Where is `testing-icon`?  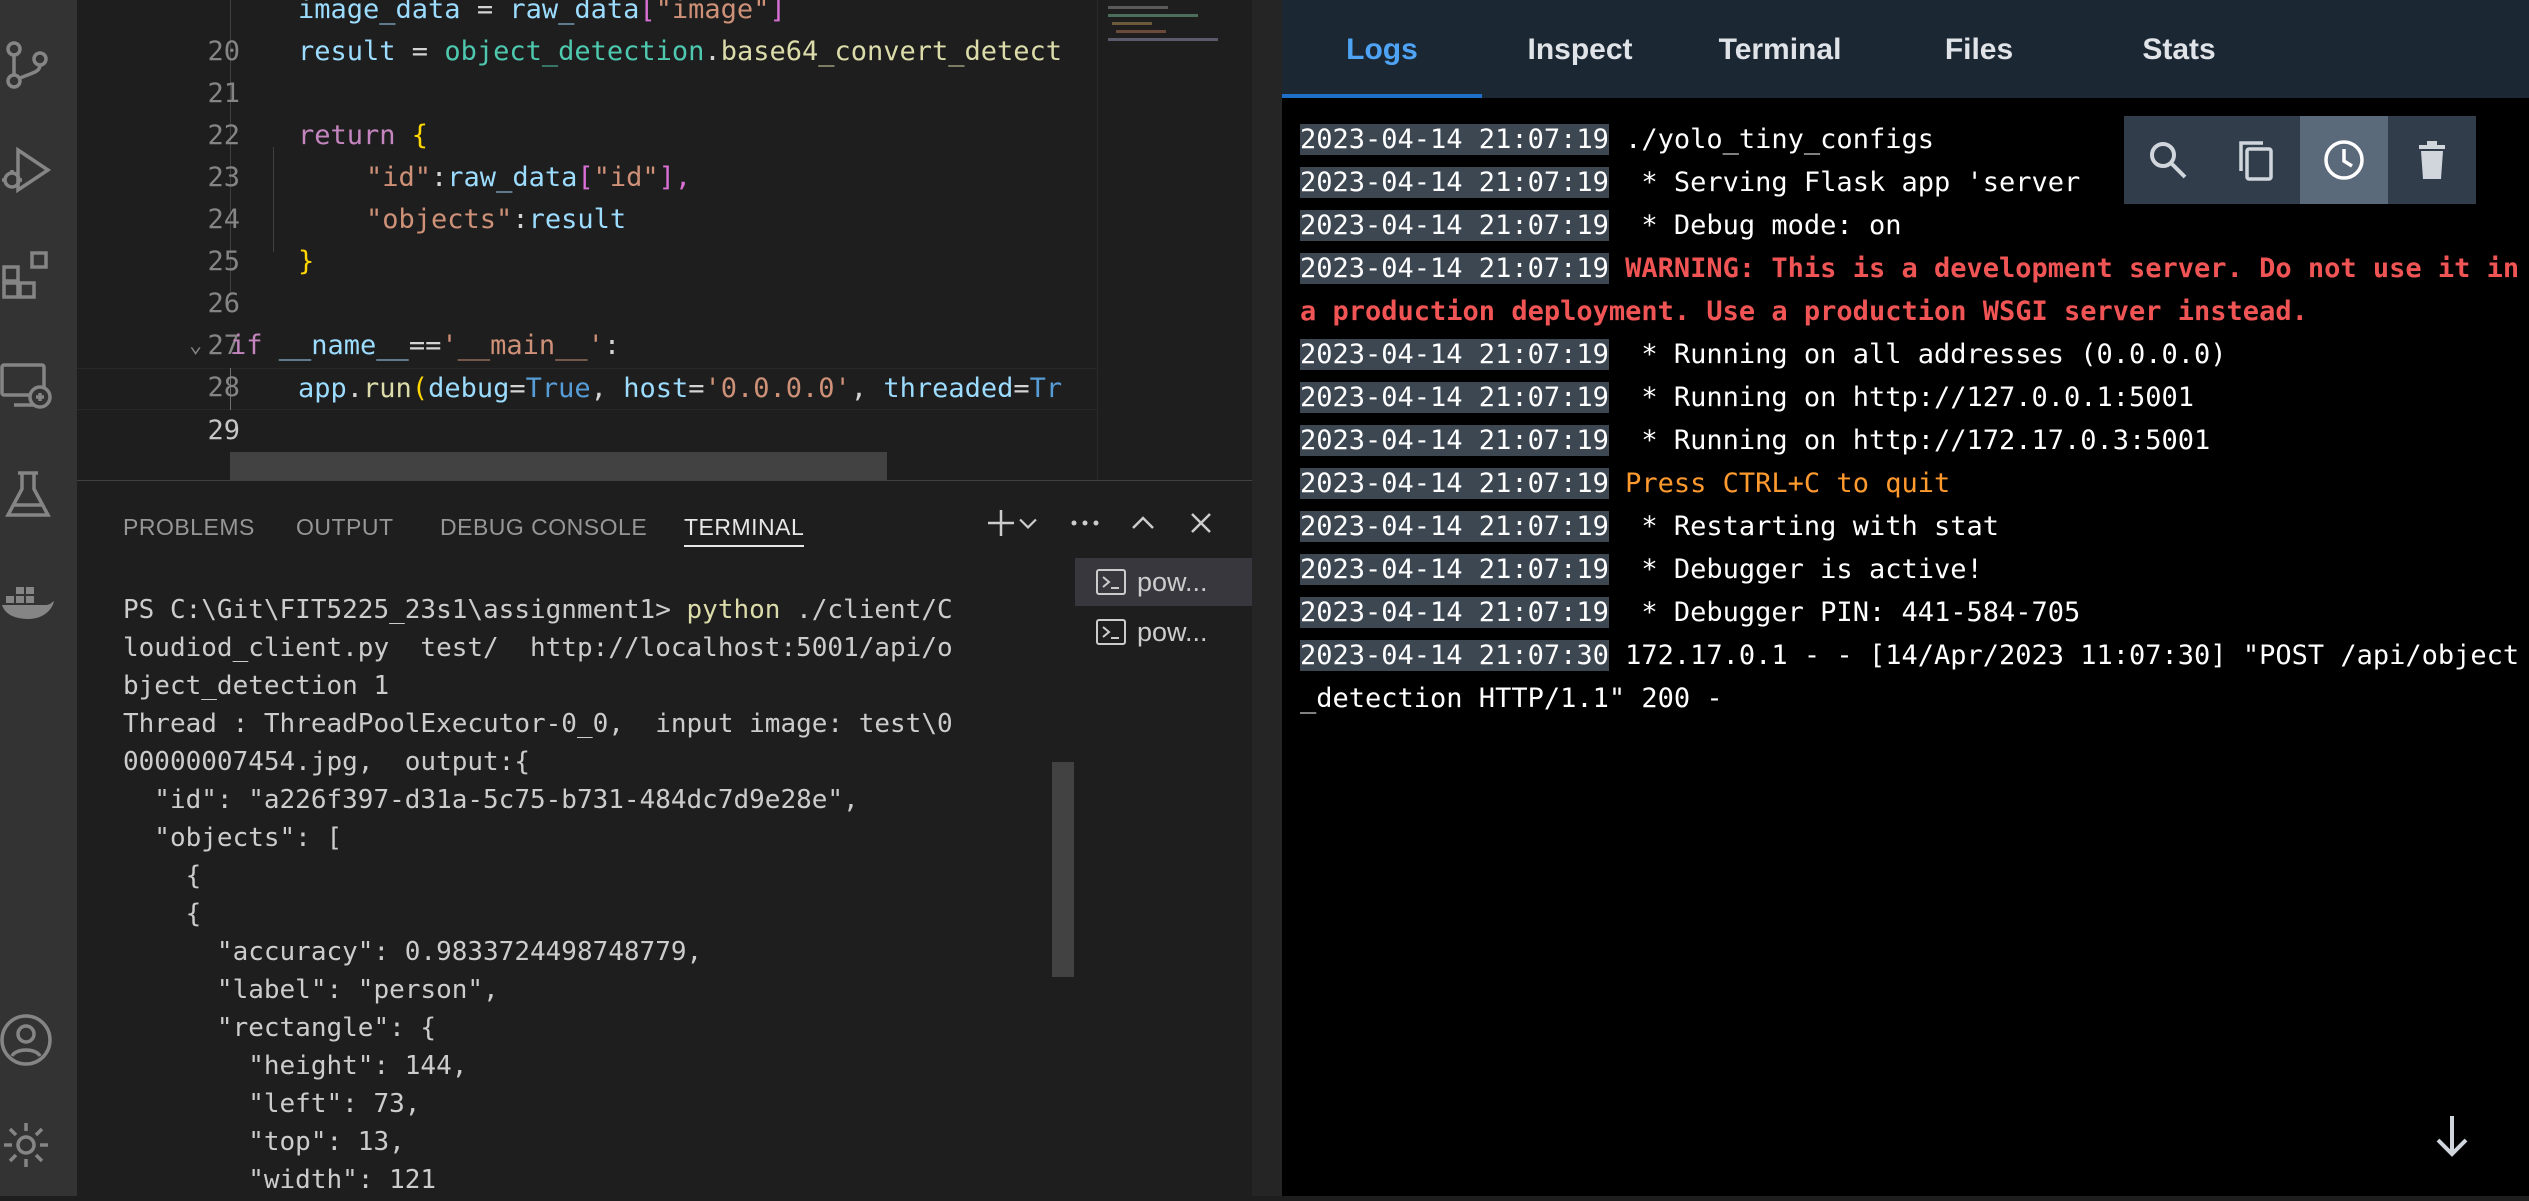
testing-icon is located at coordinates (38, 495).